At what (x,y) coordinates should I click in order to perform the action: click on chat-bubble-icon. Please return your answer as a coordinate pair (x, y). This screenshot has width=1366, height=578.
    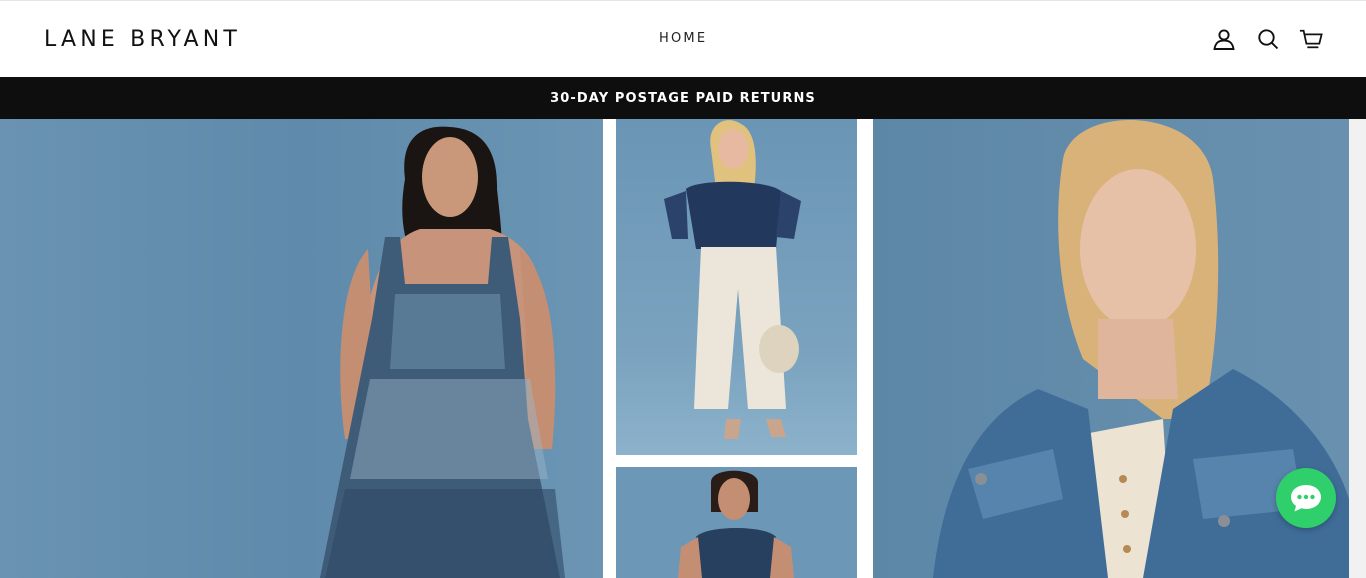
    Looking at the image, I should click on (1306, 498).